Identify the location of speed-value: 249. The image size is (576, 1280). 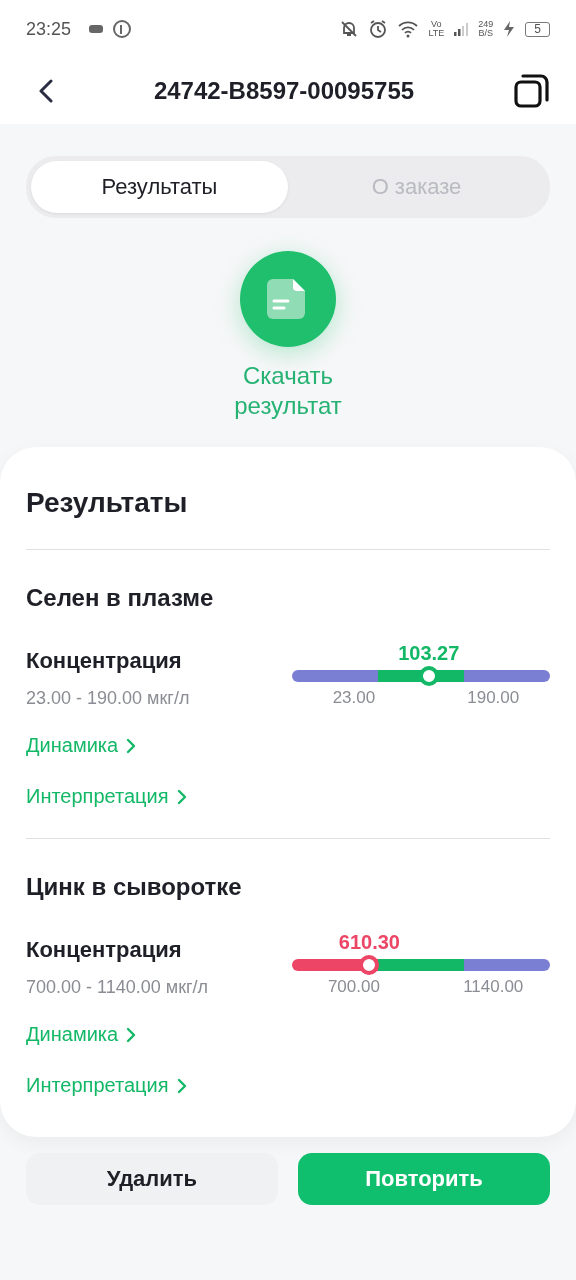
(486, 24).